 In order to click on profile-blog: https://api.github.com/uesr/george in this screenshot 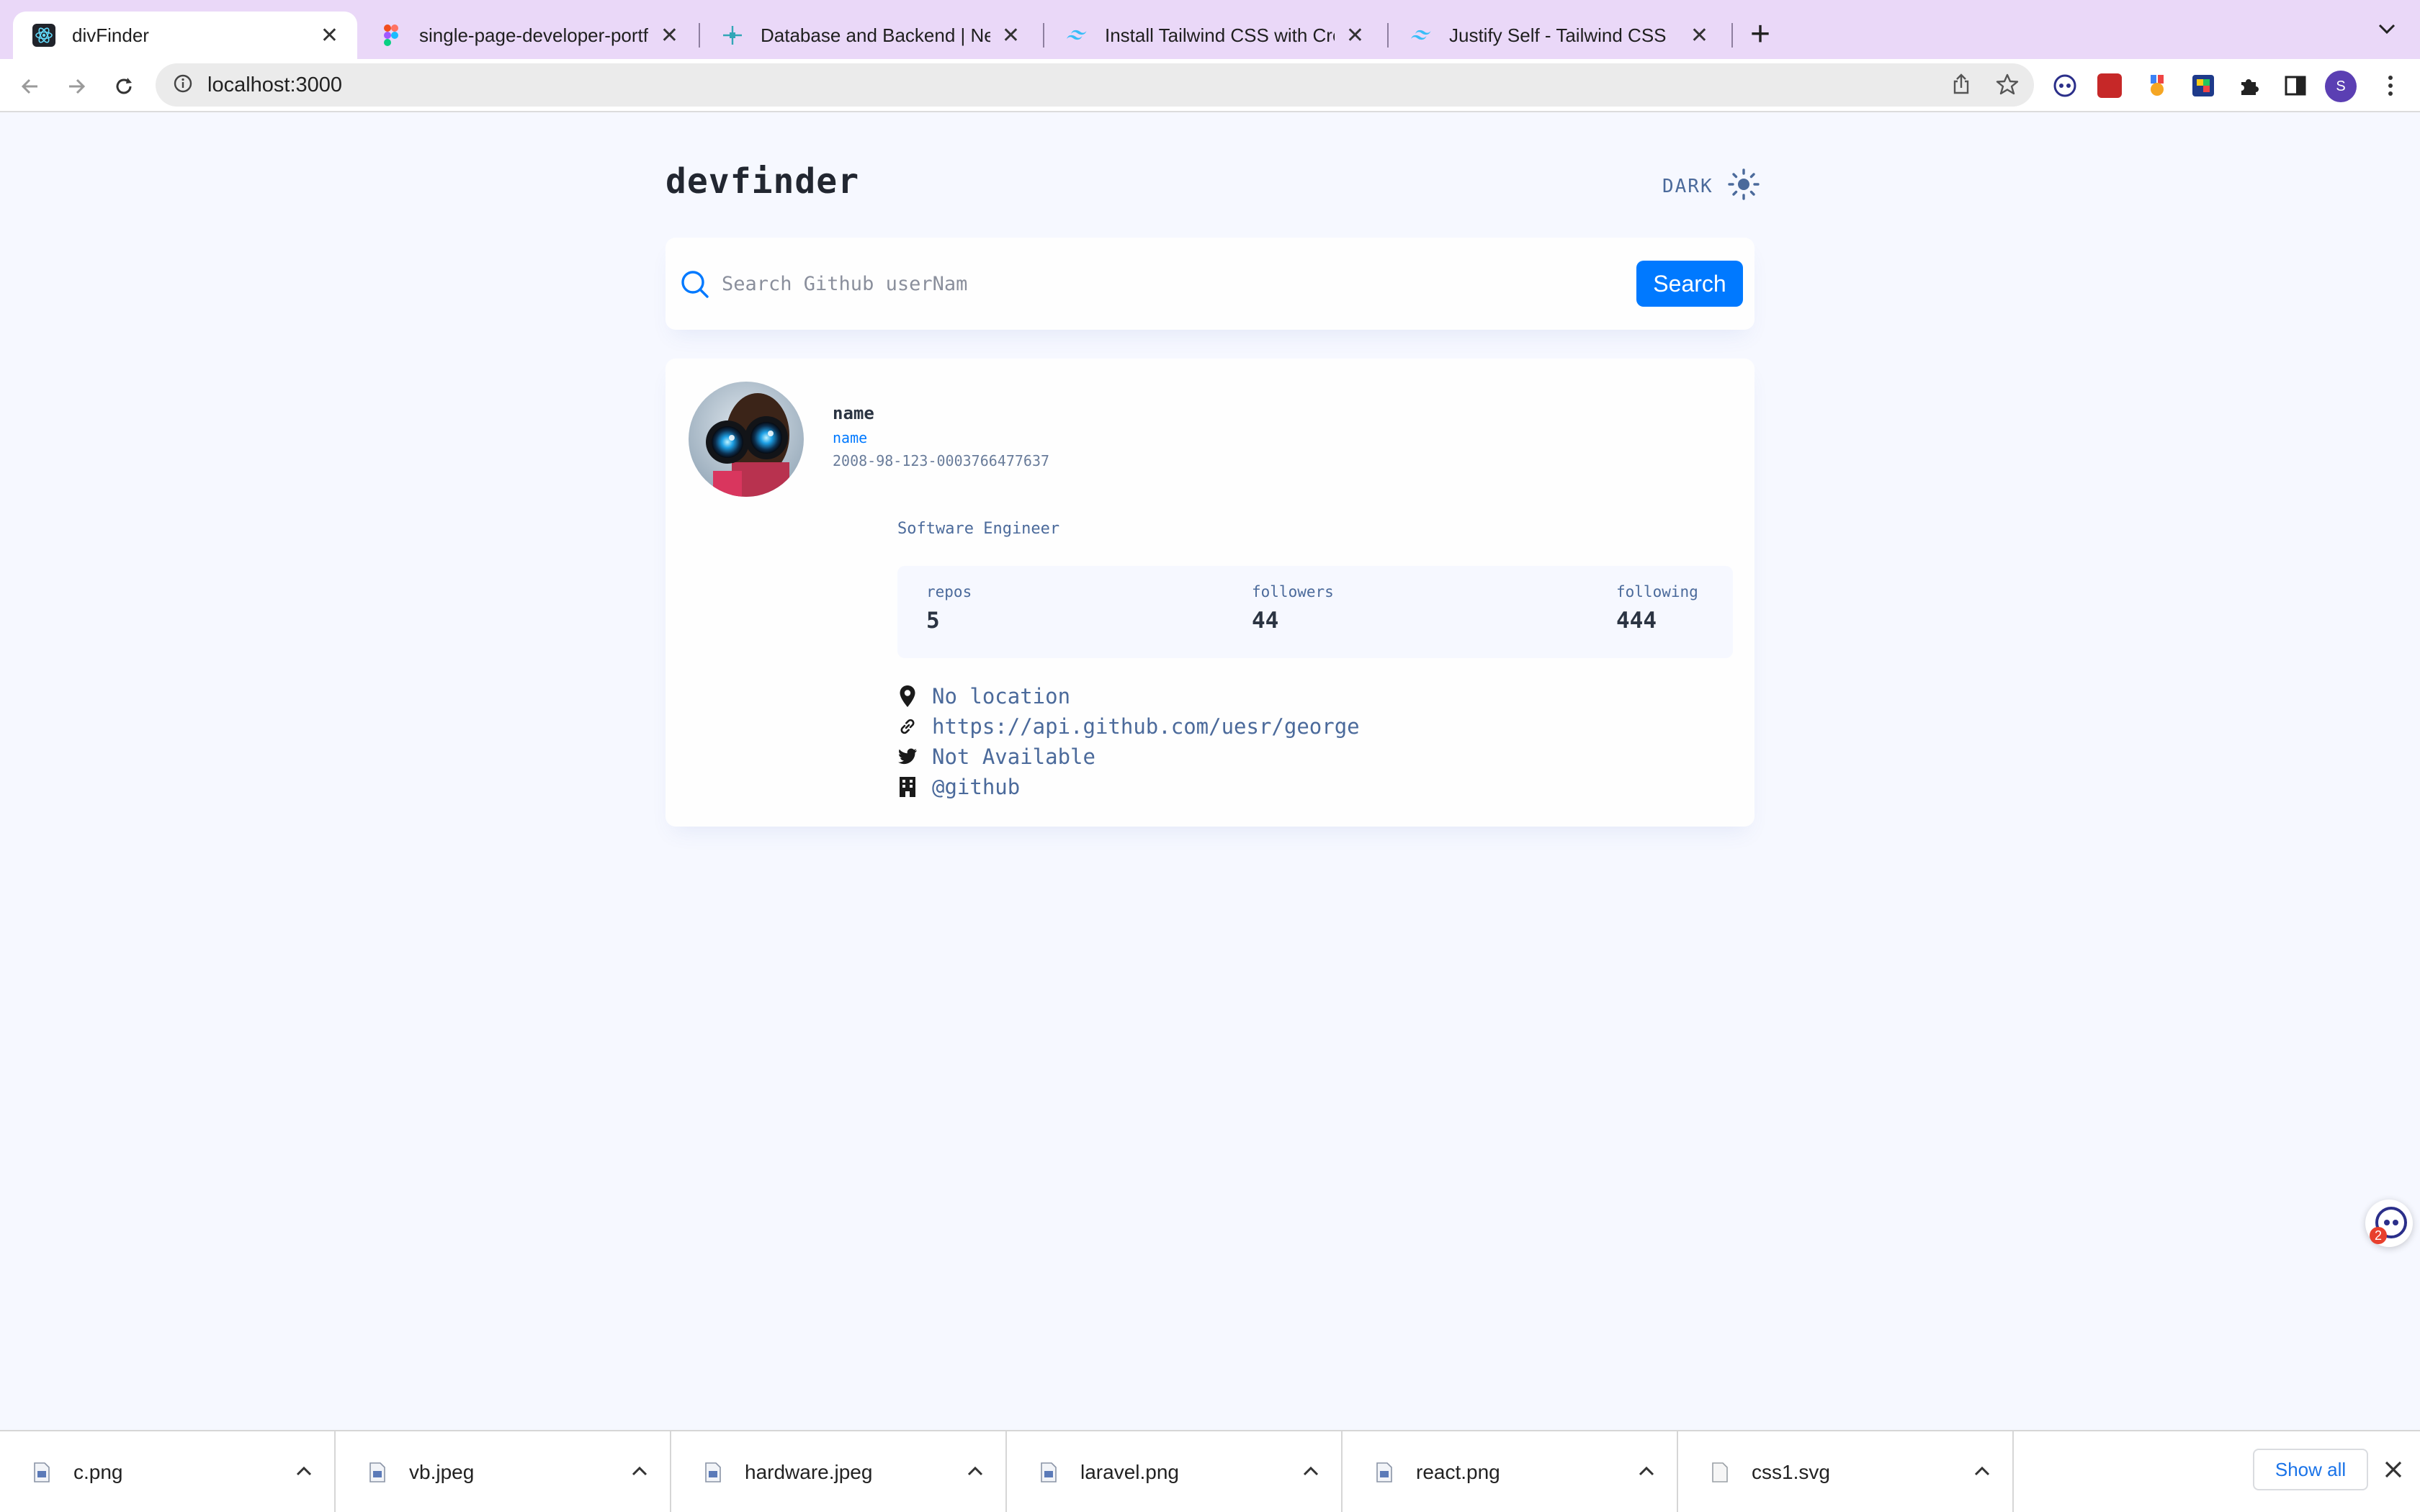, I will do `click(1128, 726)`.